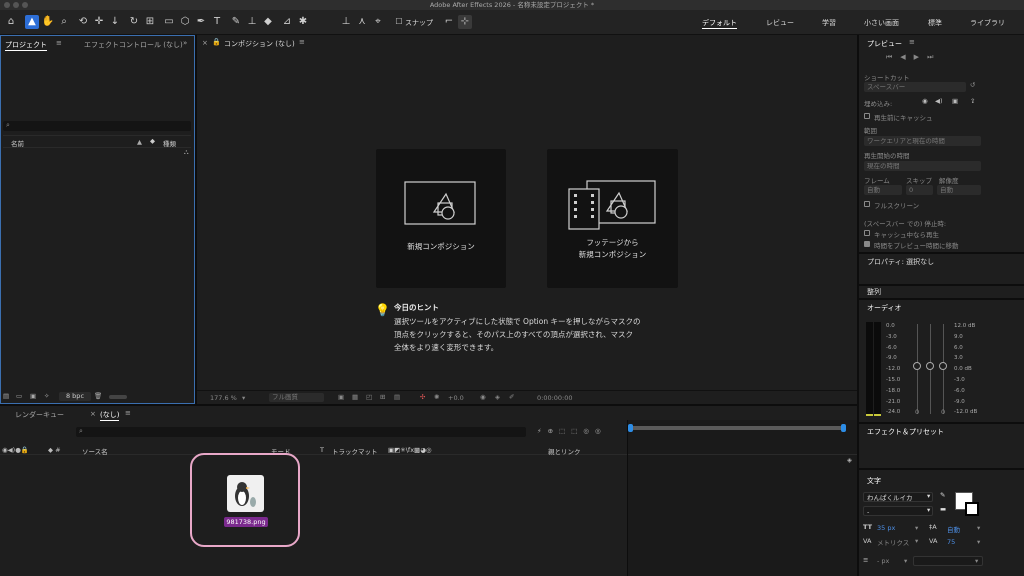 This screenshot has height=576, width=1024. What do you see at coordinates (217, 22) in the screenshot?
I see `type-tool-icon: T` at bounding box center [217, 22].